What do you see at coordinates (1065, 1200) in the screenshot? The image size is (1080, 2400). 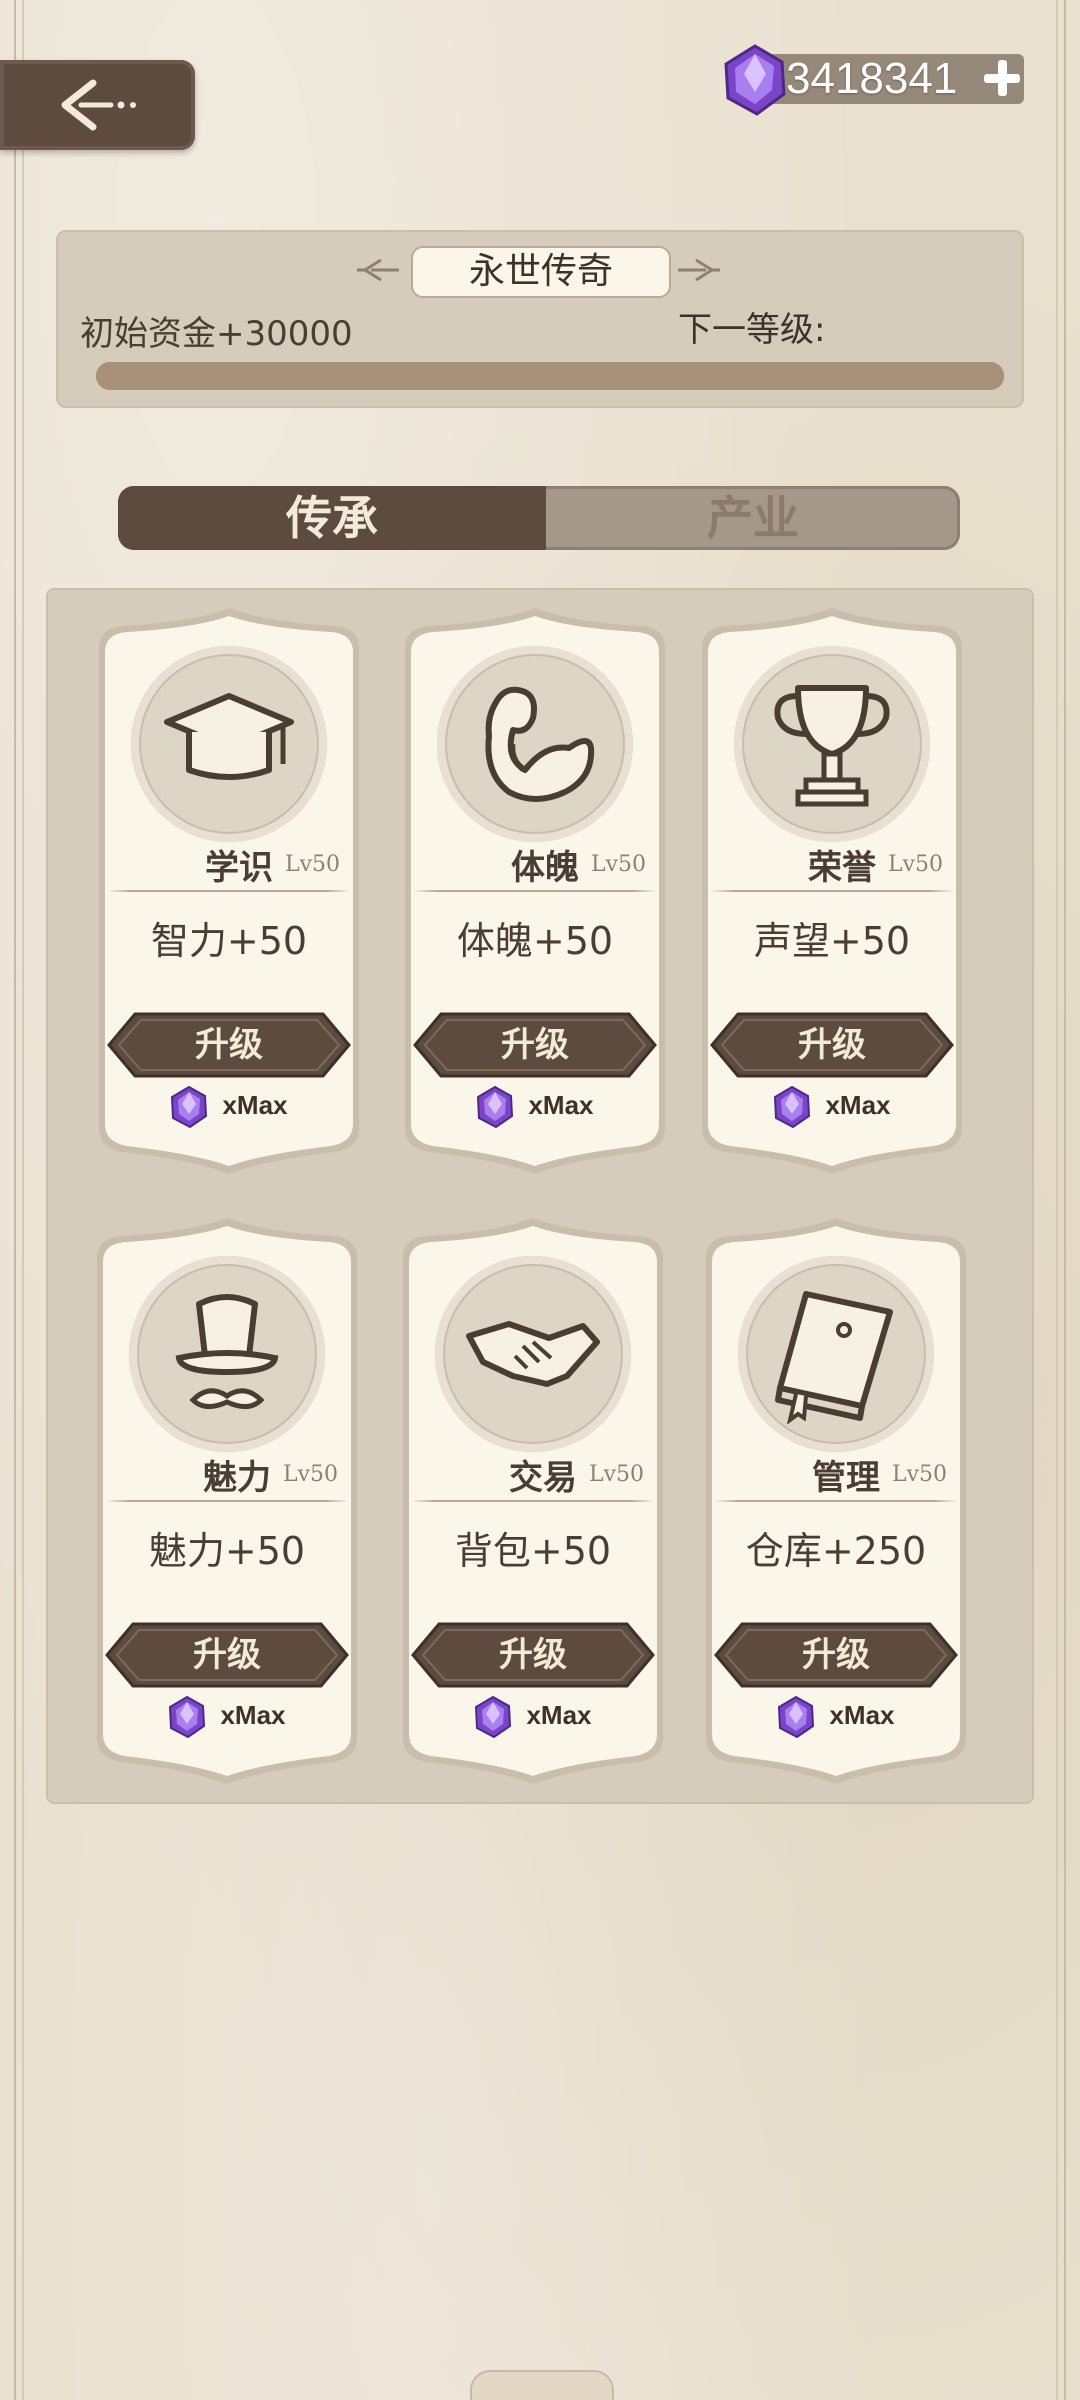 I see `frame-border-right` at bounding box center [1065, 1200].